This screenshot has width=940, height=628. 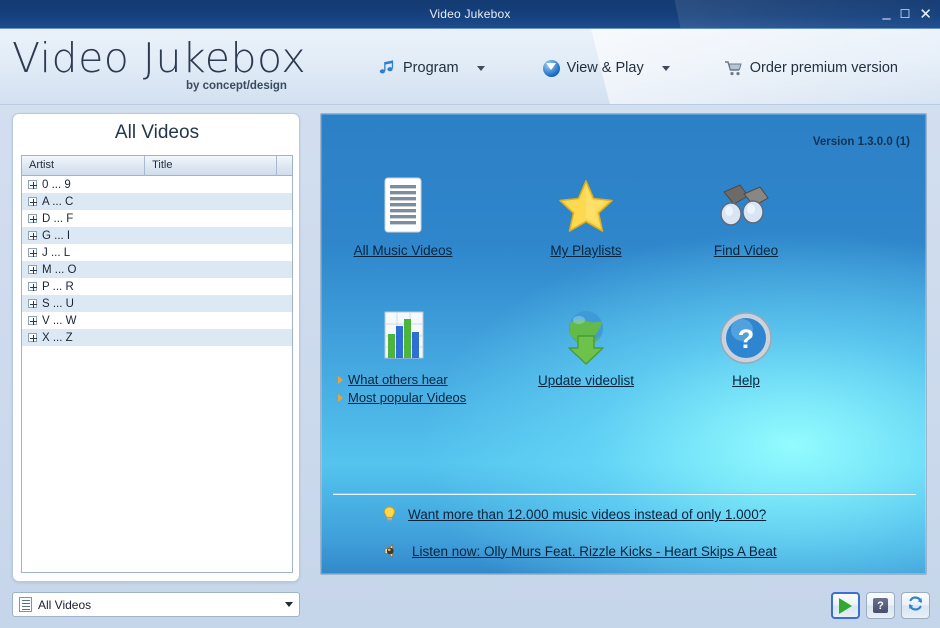 What do you see at coordinates (58, 303) in the screenshot?
I see `list-item-label: S ... U` at bounding box center [58, 303].